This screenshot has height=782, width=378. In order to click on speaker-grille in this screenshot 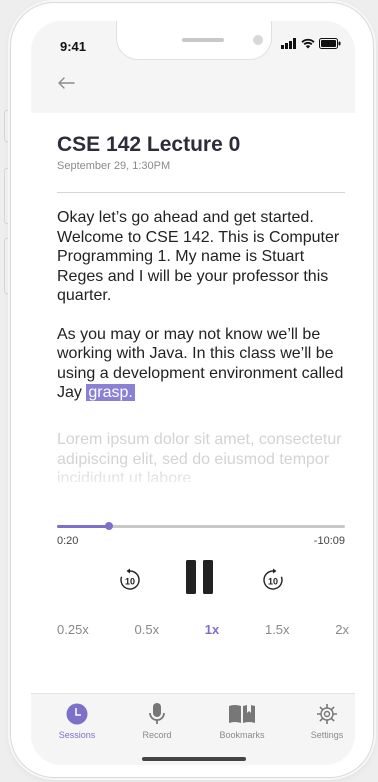, I will do `click(203, 40)`.